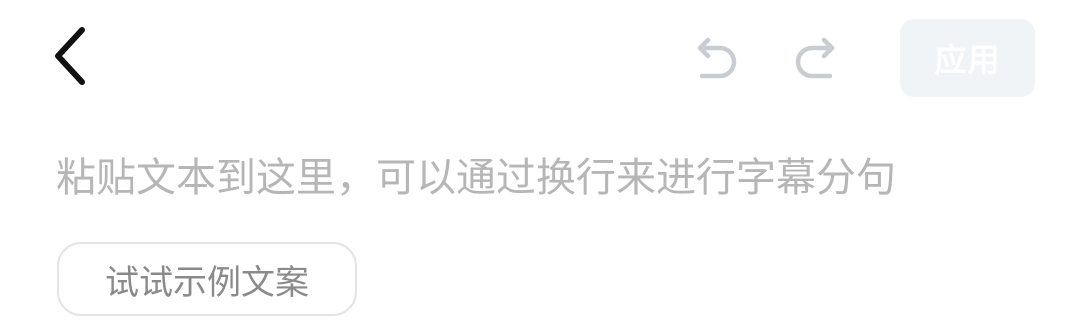  I want to click on chevron-left-icon, so click(70, 56).